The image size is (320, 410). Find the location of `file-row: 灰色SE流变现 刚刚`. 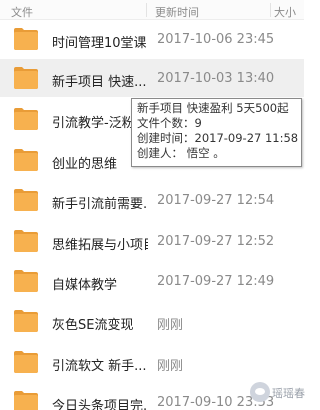

file-row: 灰色SE流变现 刚刚 is located at coordinates (152, 322).